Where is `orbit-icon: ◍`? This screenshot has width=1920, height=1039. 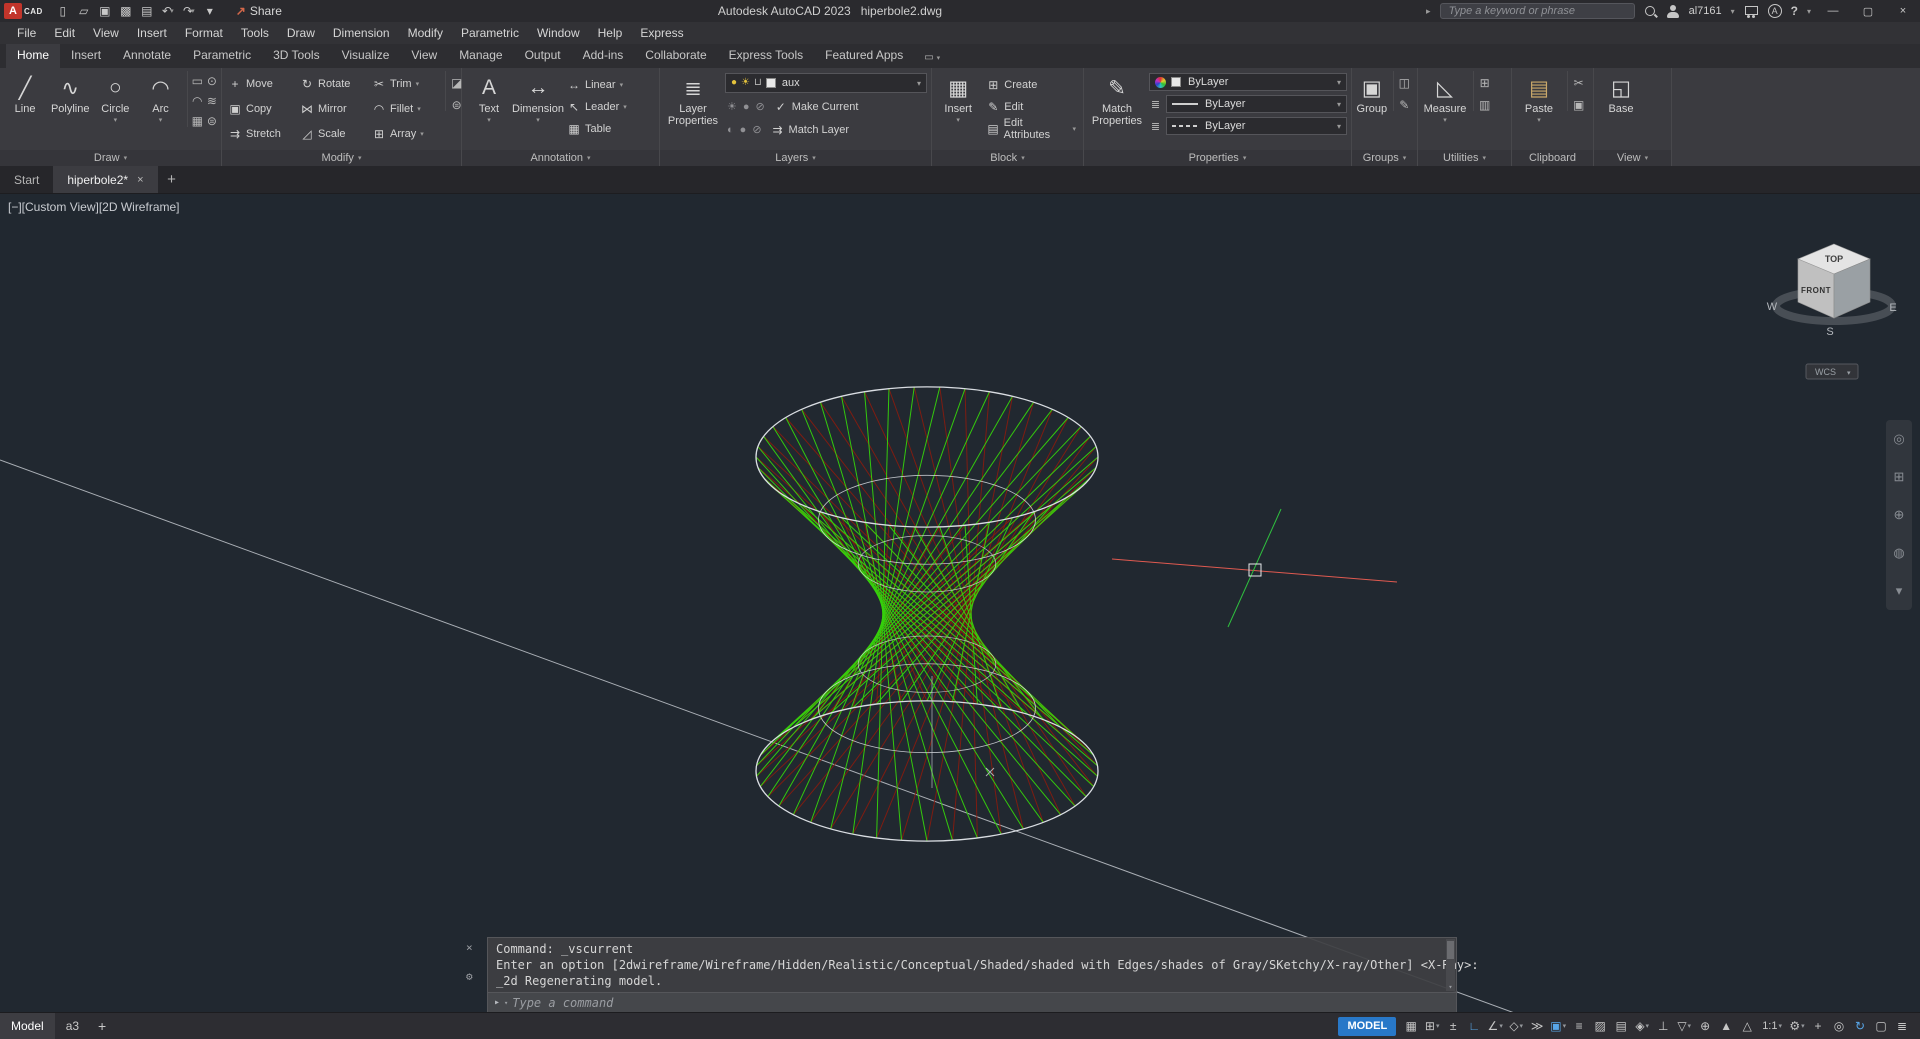 orbit-icon: ◍ is located at coordinates (1898, 553).